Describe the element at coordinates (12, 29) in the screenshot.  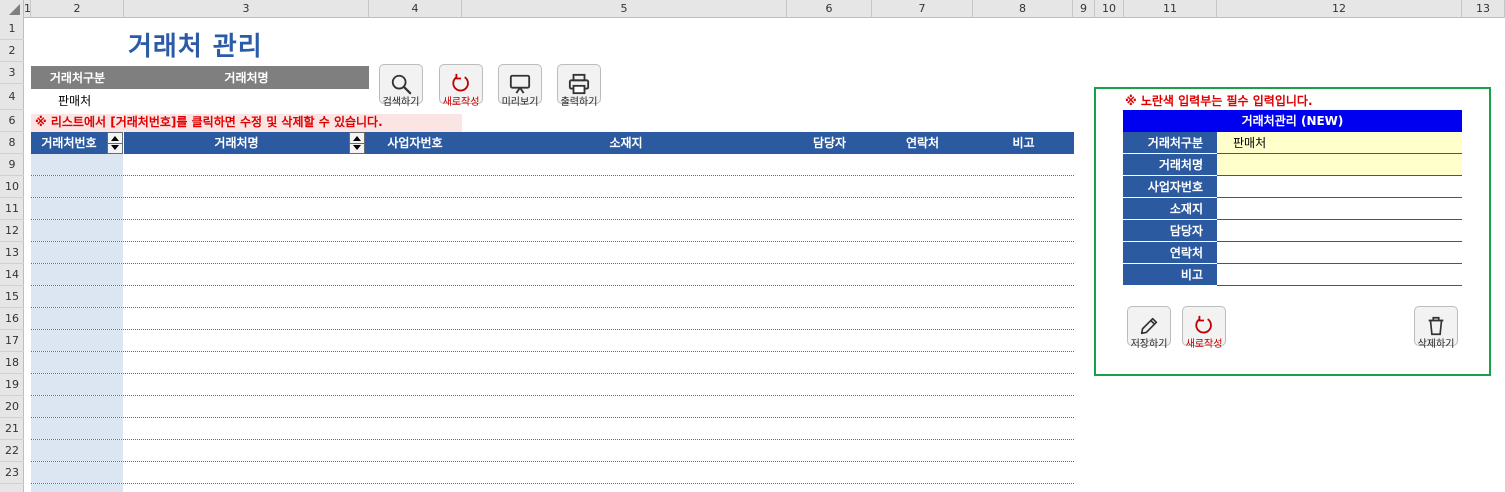
I see `row-header-1: 1` at that location.